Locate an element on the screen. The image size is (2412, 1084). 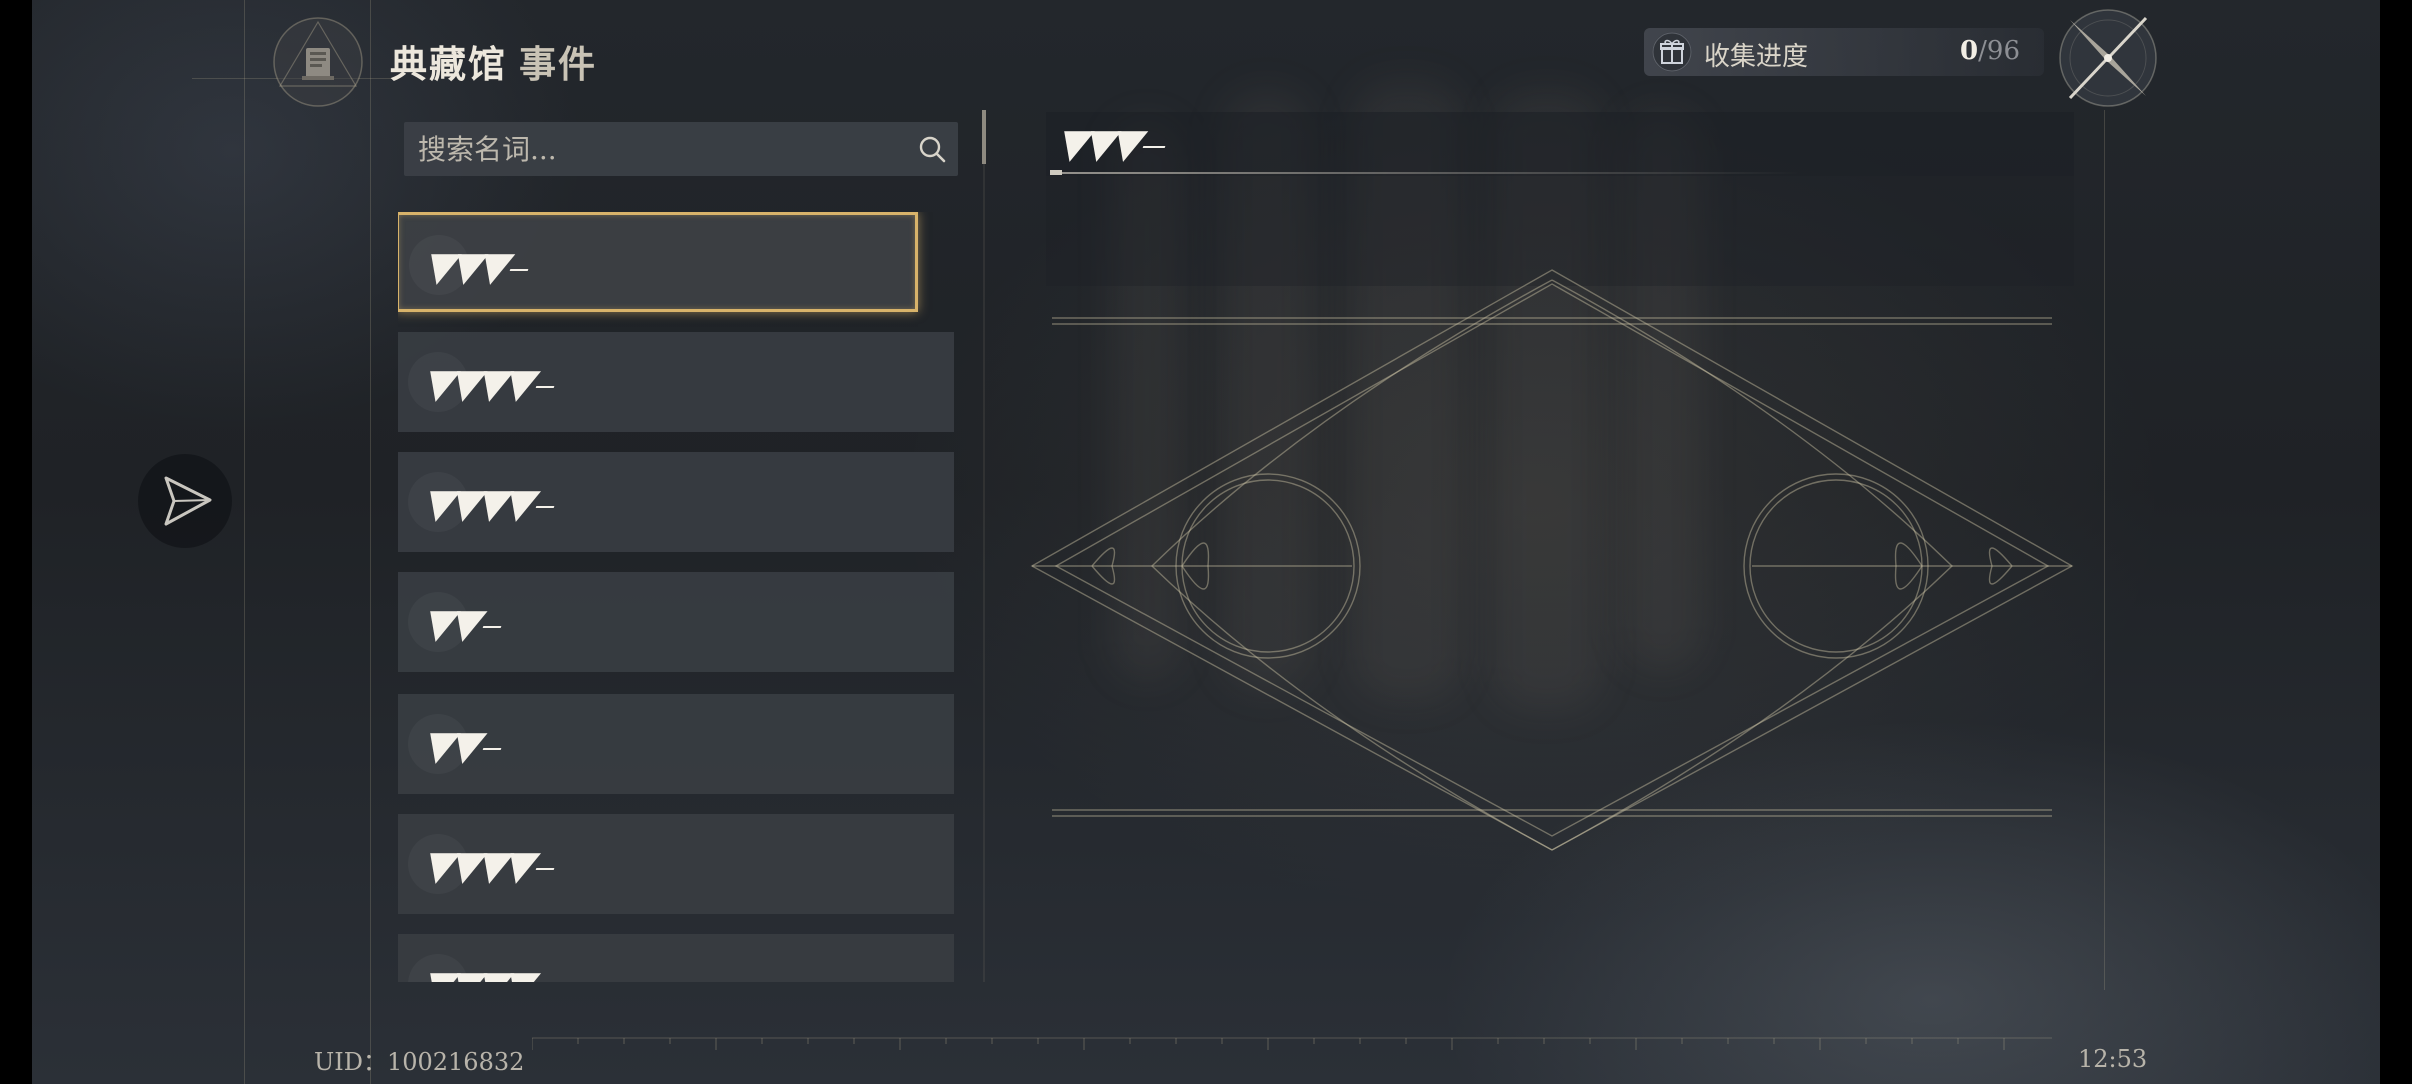
progress-current: 0 is located at coordinates (1969, 51).